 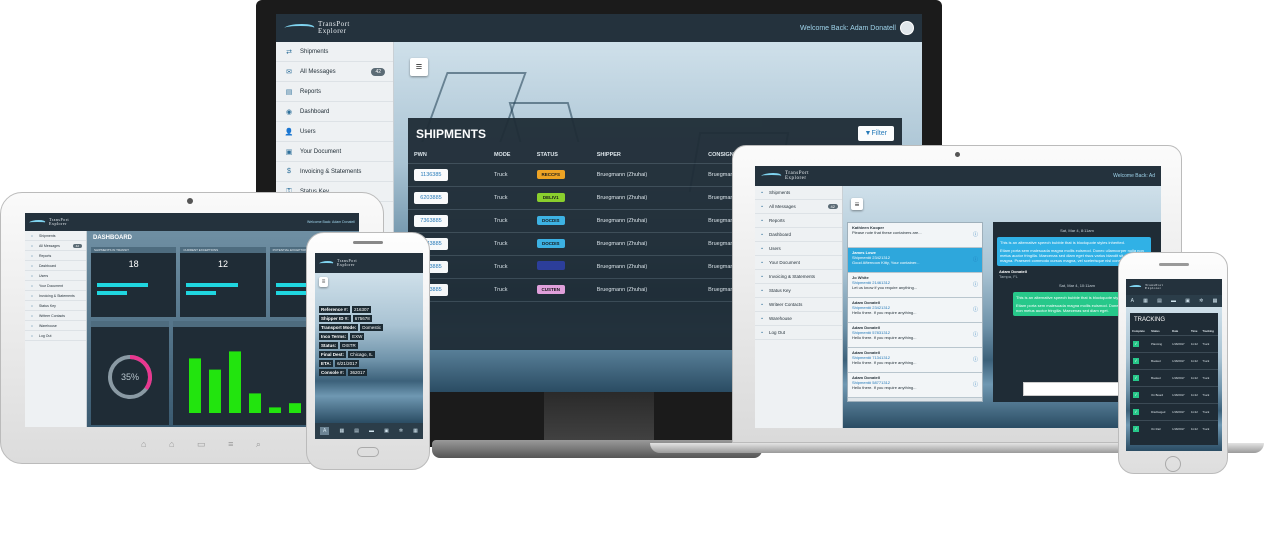 I want to click on sidebar-item: ⇄ Shipments, so click(x=334, y=52).